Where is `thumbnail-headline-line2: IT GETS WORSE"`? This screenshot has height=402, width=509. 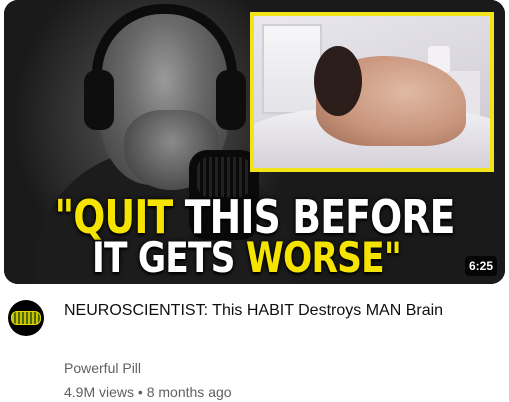 thumbnail-headline-line2: IT GETS WORSE" is located at coordinates (246, 257).